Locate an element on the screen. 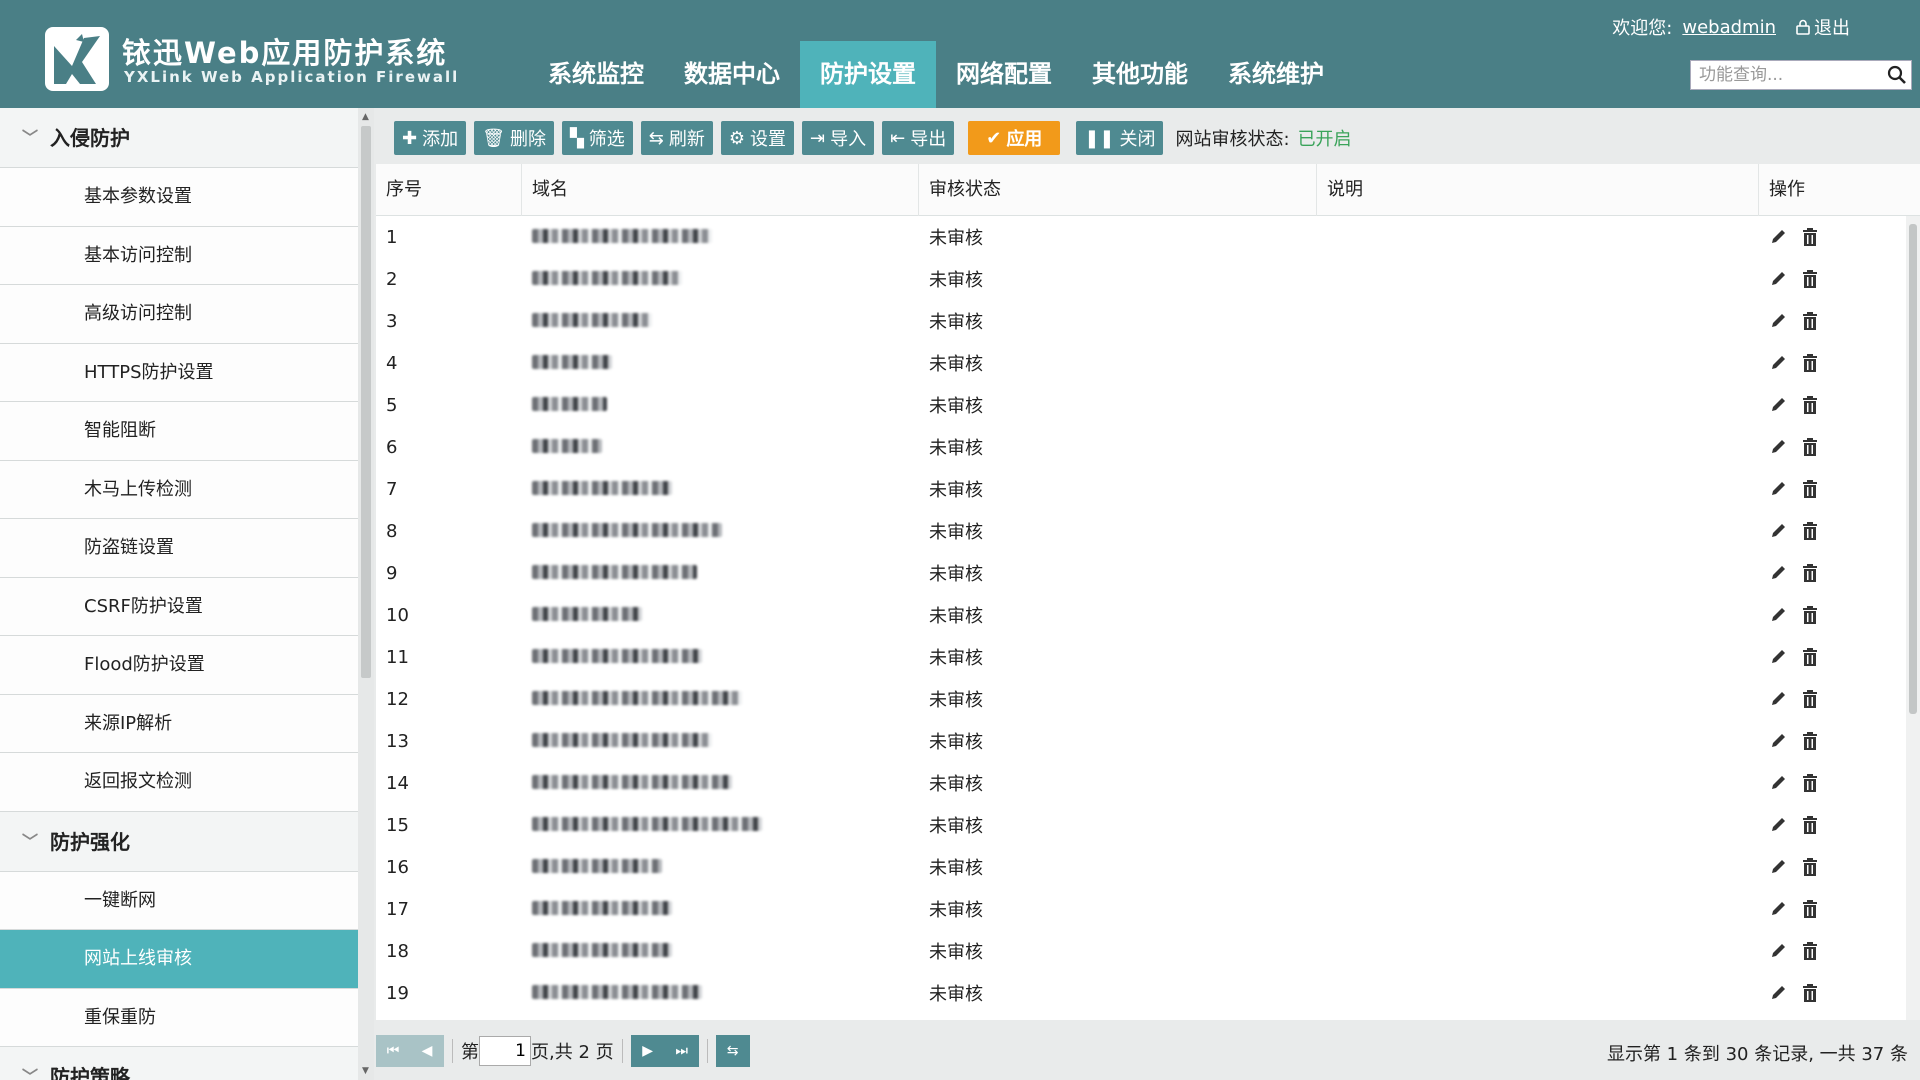  sidebar-item-advanced-access: 高级访问控制 is located at coordinates (179, 314).